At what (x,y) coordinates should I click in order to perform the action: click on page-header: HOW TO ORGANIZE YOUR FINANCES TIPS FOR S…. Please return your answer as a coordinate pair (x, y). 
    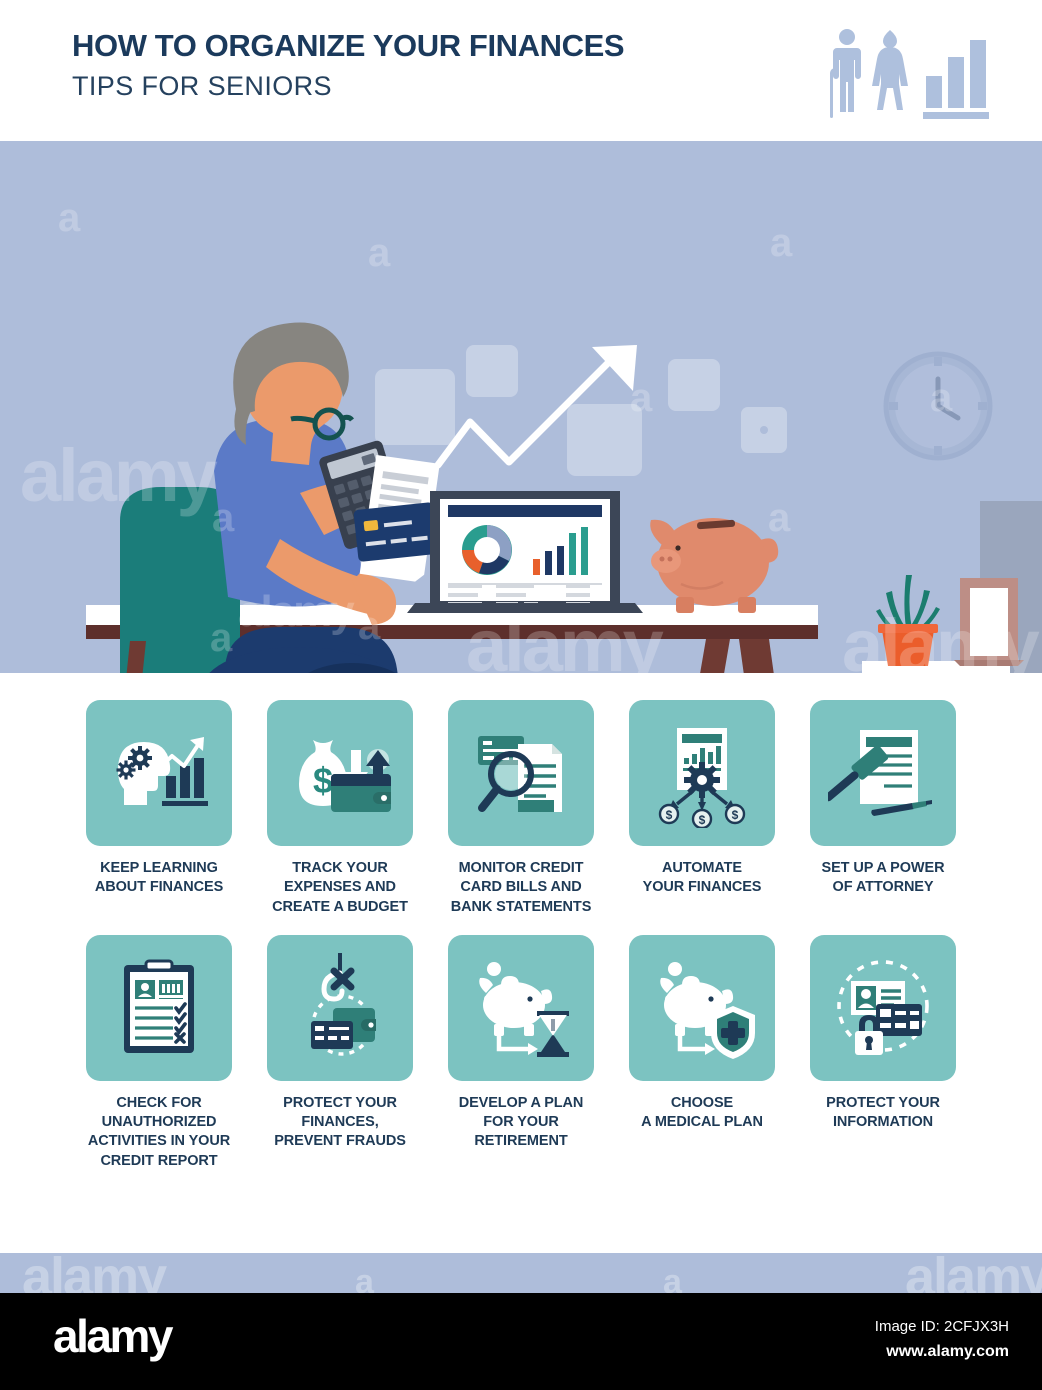
    Looking at the image, I should click on (521, 70).